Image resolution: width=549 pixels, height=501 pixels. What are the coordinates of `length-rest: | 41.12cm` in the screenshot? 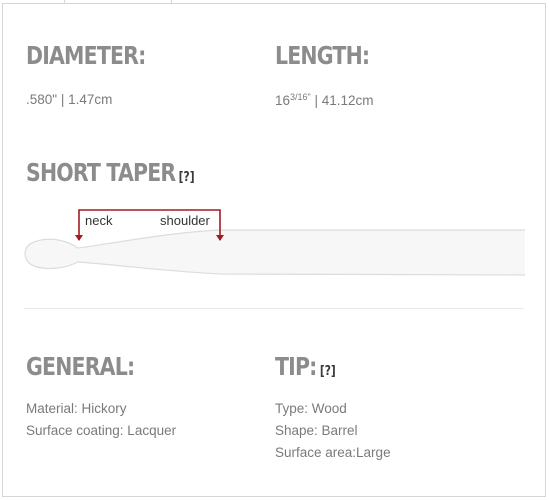 It's located at (342, 100).